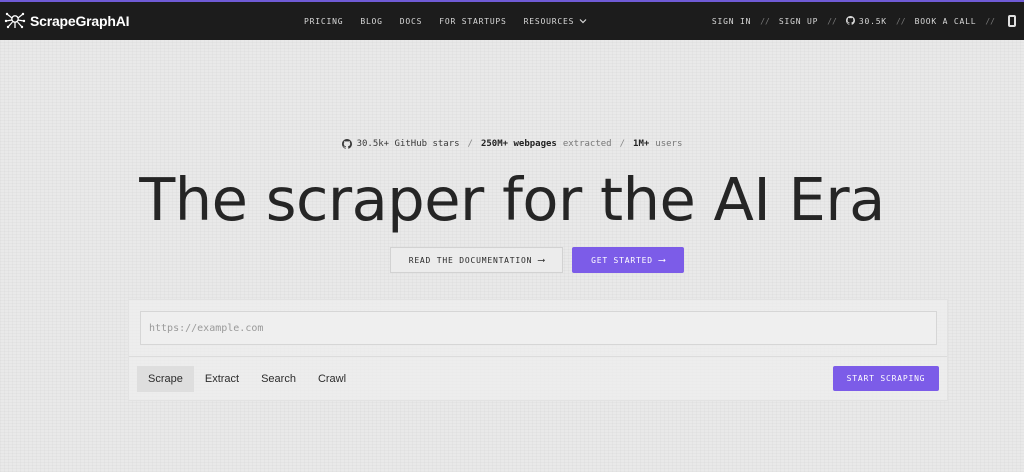 This screenshot has width=1024, height=472. What do you see at coordinates (80, 21) in the screenshot?
I see `brand-name: ScrapeGraphAI` at bounding box center [80, 21].